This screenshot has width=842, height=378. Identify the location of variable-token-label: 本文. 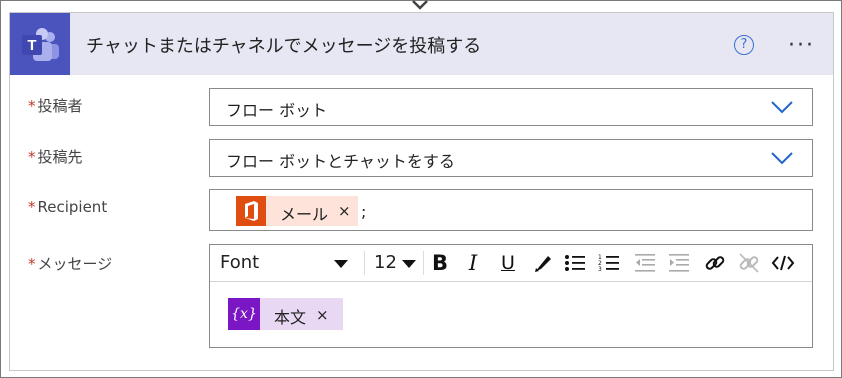
(290, 317).